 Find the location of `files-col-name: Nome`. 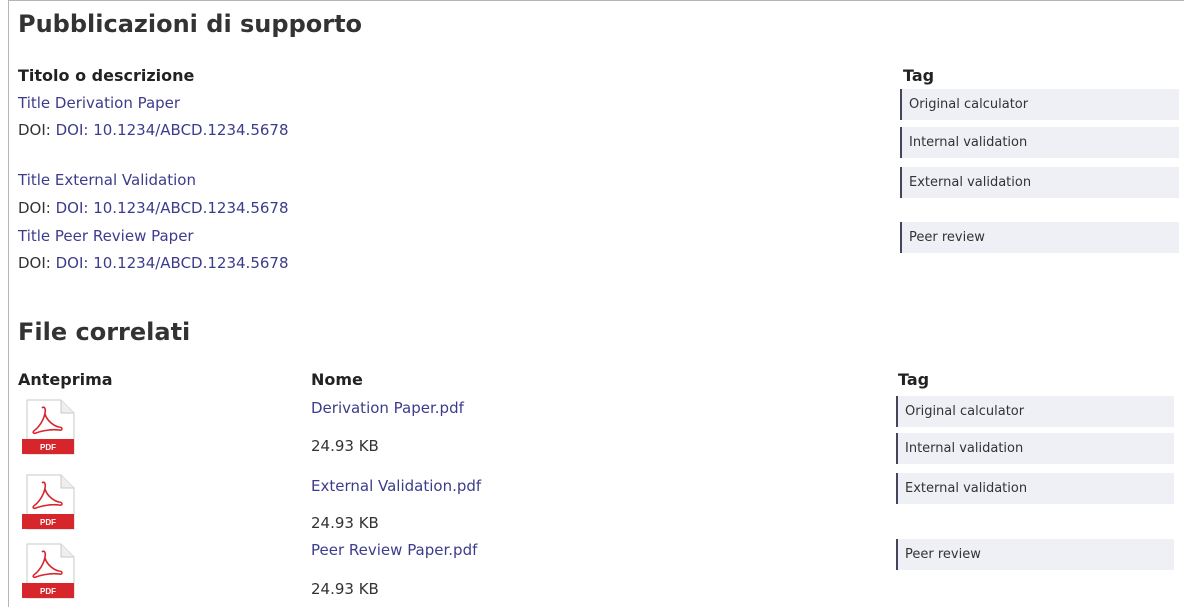

files-col-name: Nome is located at coordinates (337, 379).